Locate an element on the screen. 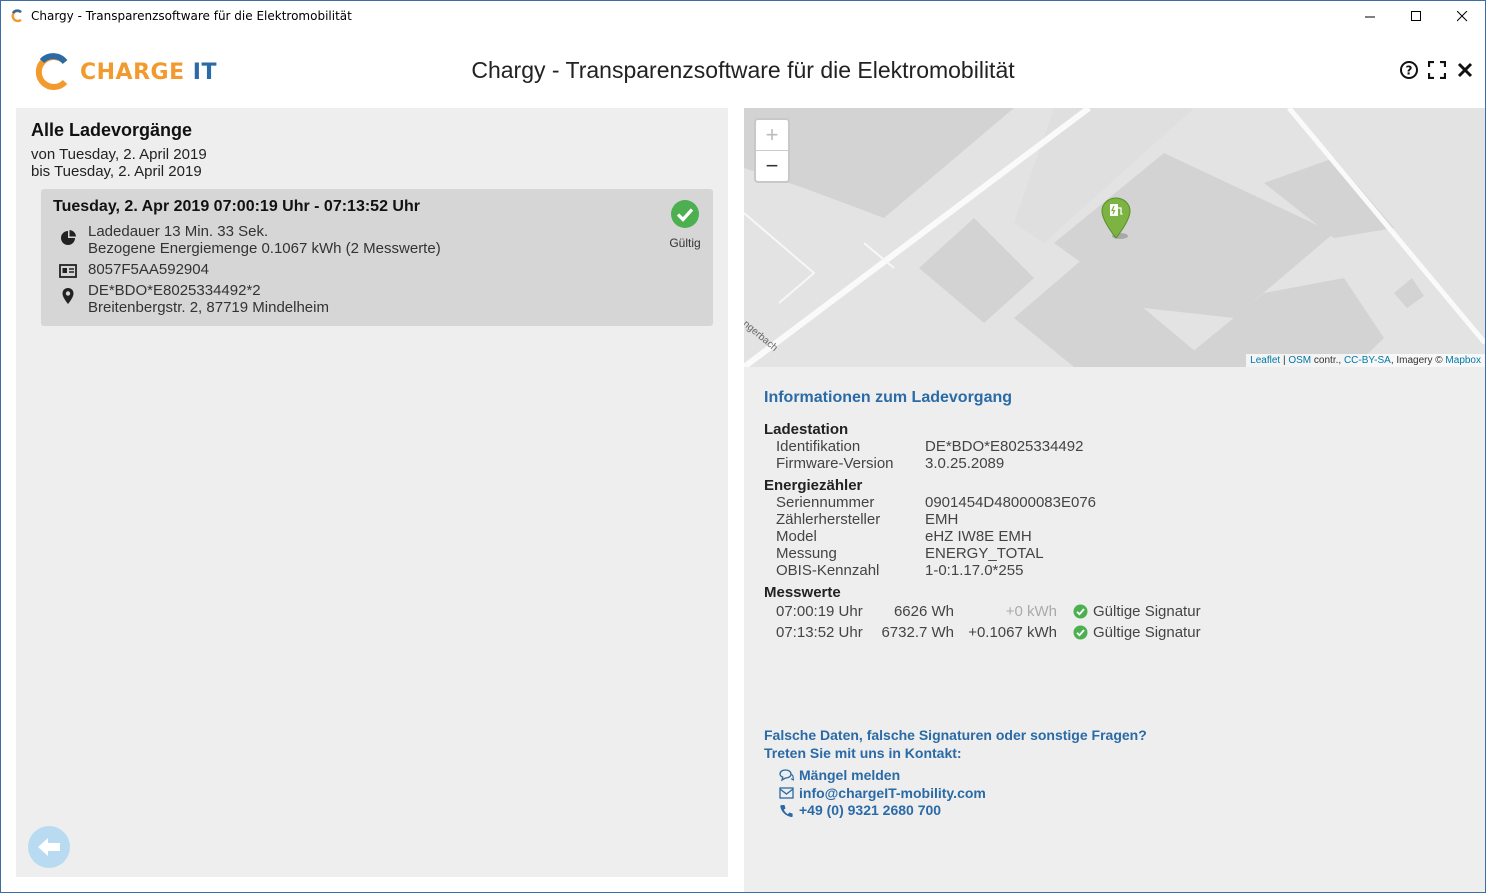  meter-obis-row: OBIS-Kennzahl 1-0:1.17.0*255 is located at coordinates (982, 570).